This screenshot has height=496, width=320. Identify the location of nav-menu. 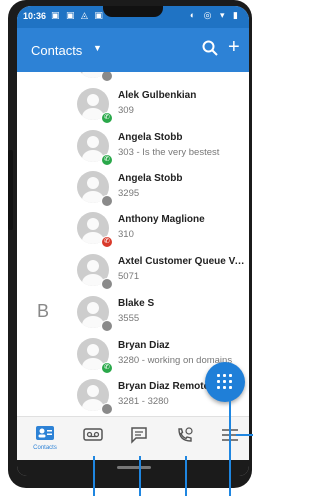
(231, 440).